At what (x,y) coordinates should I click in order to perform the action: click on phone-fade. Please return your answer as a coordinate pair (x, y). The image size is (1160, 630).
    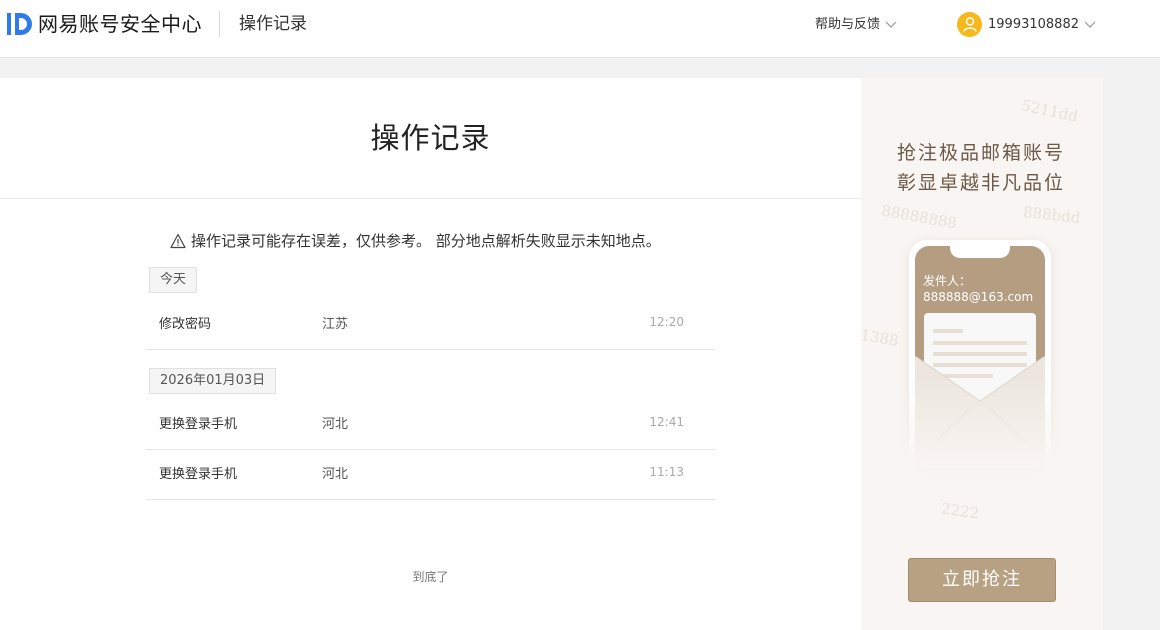
    Looking at the image, I should click on (982, 423).